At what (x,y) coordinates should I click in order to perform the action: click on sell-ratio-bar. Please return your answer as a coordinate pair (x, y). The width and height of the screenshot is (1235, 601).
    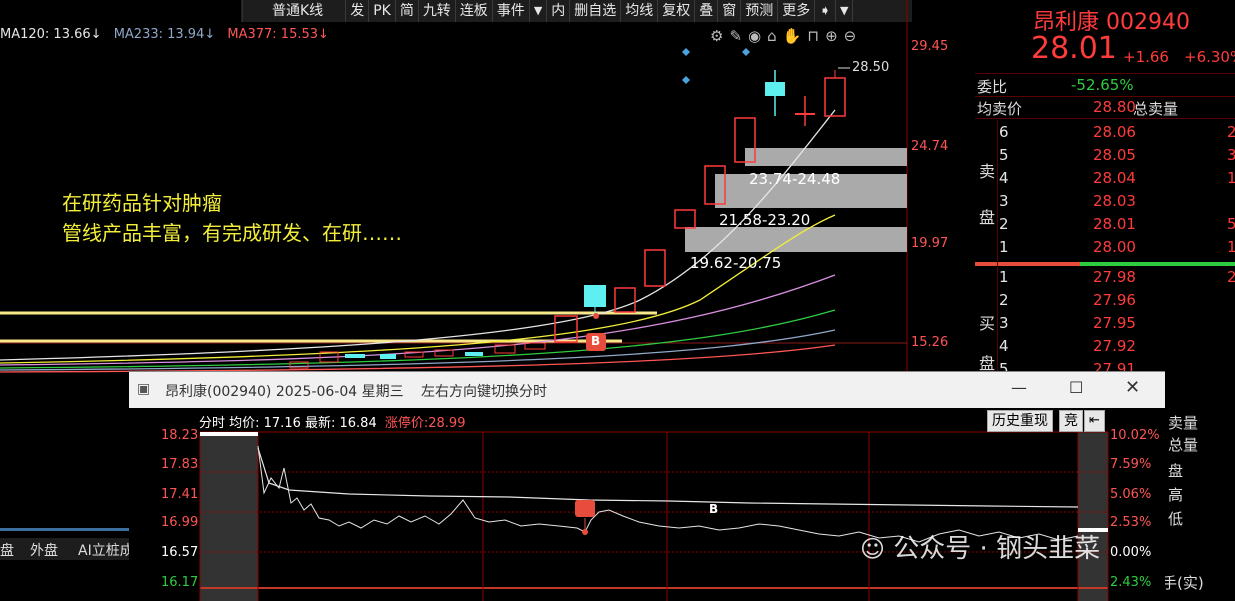
    Looking at the image, I should click on (1157, 264).